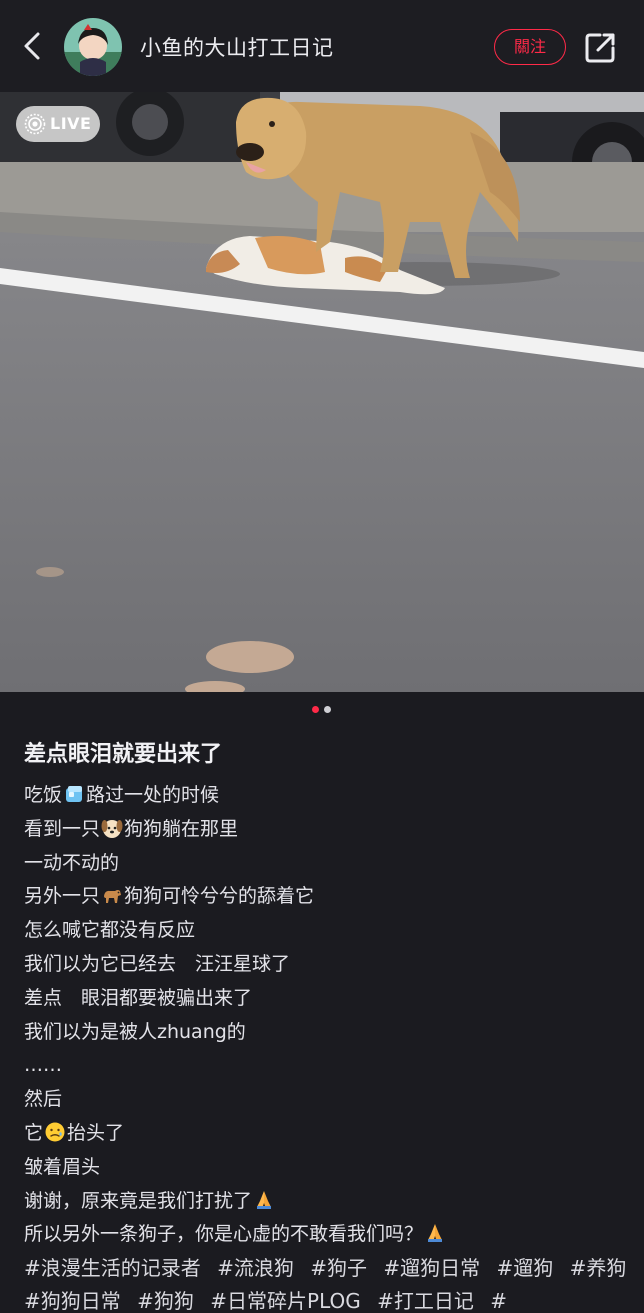  I want to click on post-body-text: 吃饭, so click(43, 795).